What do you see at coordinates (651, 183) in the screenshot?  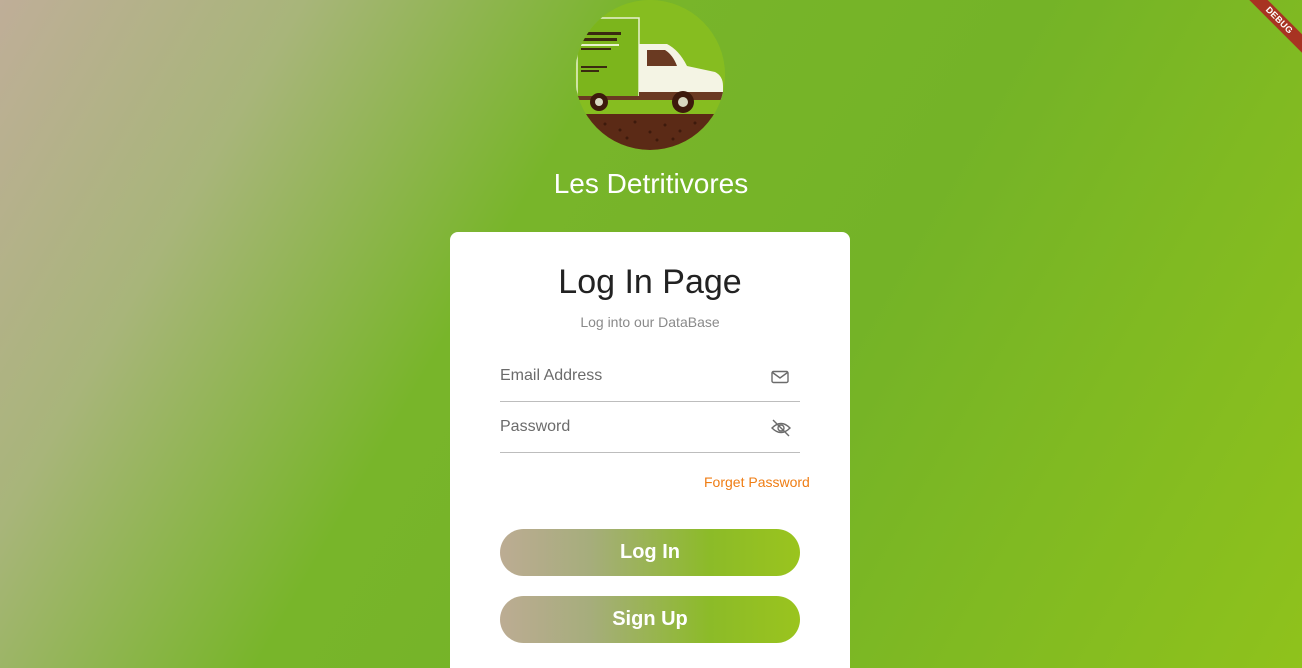 I see `app-title: Les Detritivores` at bounding box center [651, 183].